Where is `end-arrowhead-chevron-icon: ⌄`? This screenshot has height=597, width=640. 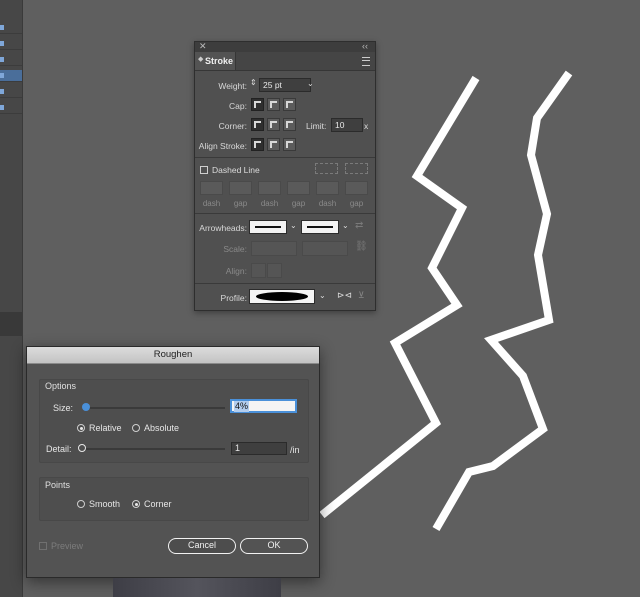
end-arrowhead-chevron-icon: ⌄ is located at coordinates (345, 225).